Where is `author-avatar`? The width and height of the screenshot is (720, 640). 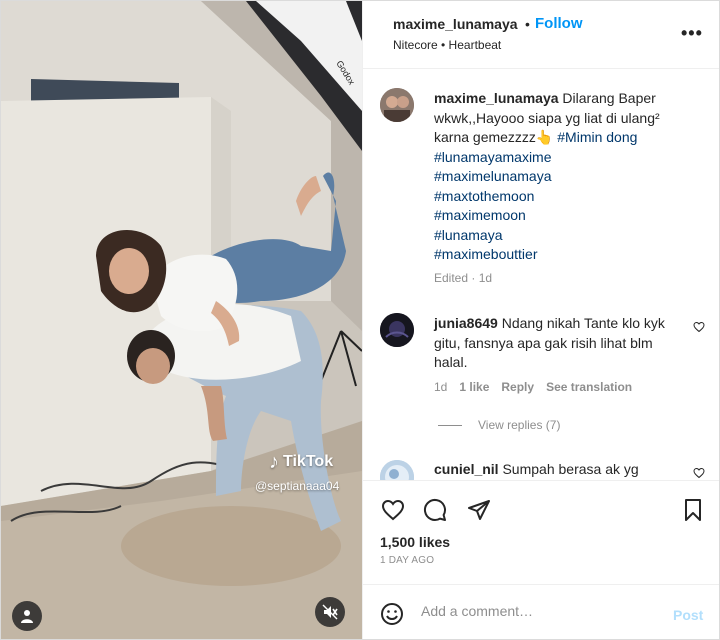 author-avatar is located at coordinates (397, 105).